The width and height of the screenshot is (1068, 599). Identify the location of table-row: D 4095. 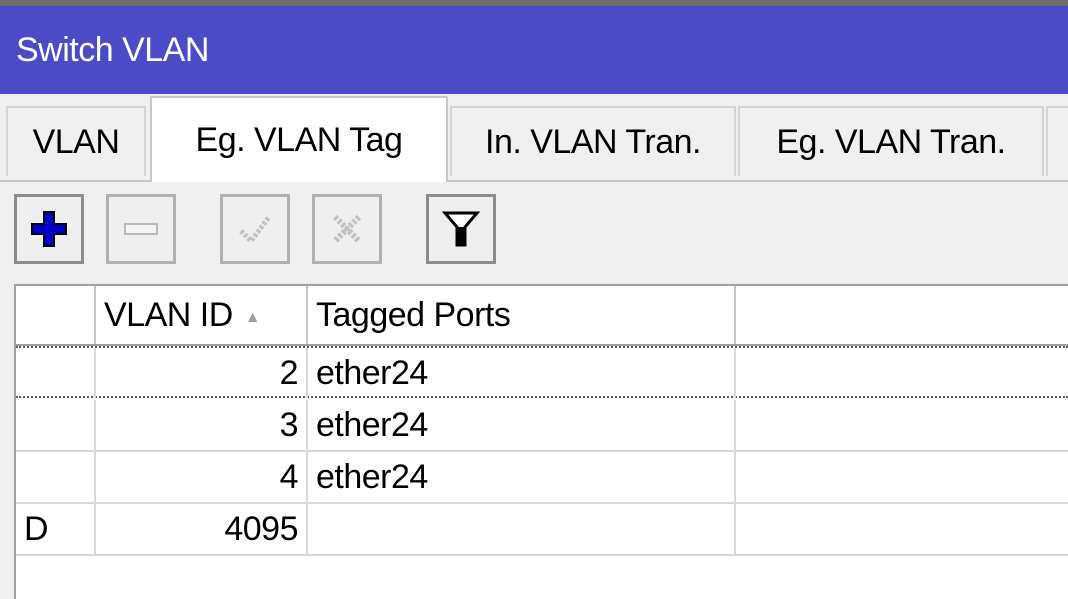
(542, 530).